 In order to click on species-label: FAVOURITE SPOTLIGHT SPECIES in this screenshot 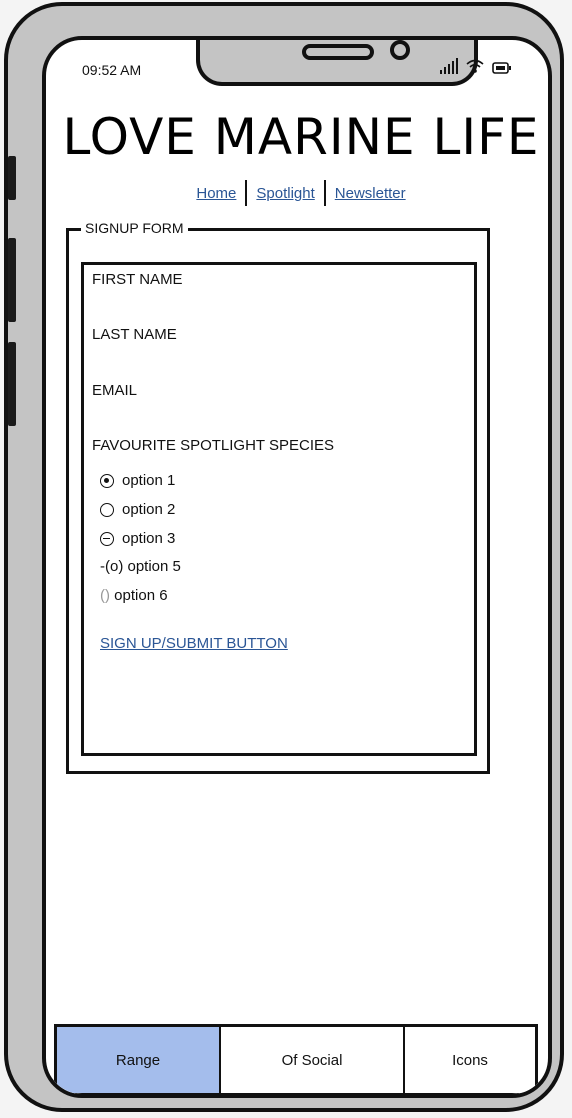, I will do `click(213, 445)`.